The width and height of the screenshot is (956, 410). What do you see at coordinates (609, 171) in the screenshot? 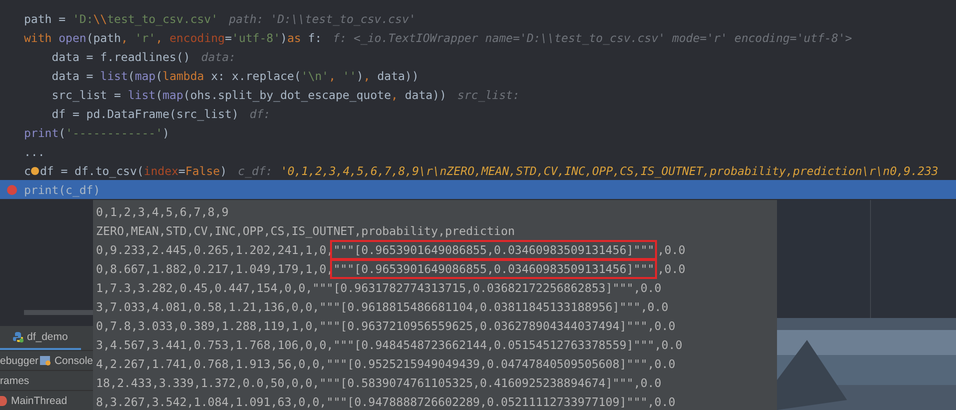
I see `inline-value-hint: '0,1,2,3,4,5,6,7,8,9\r\nZERO,MEAN,STD,CV,INC,OPP,CS,IS_OUTNET,probability,prediction\r\n0,9.233` at bounding box center [609, 171].